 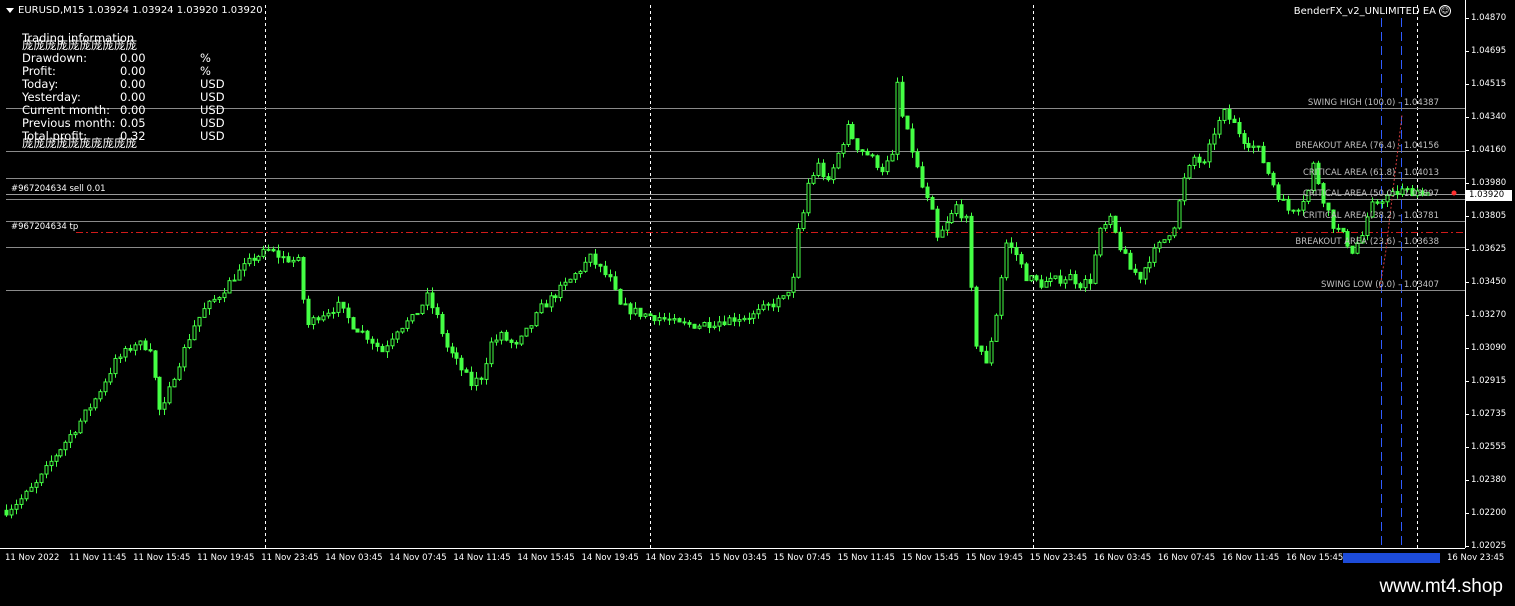 I want to click on price-tick: 1.04160, so click(x=1486, y=149).